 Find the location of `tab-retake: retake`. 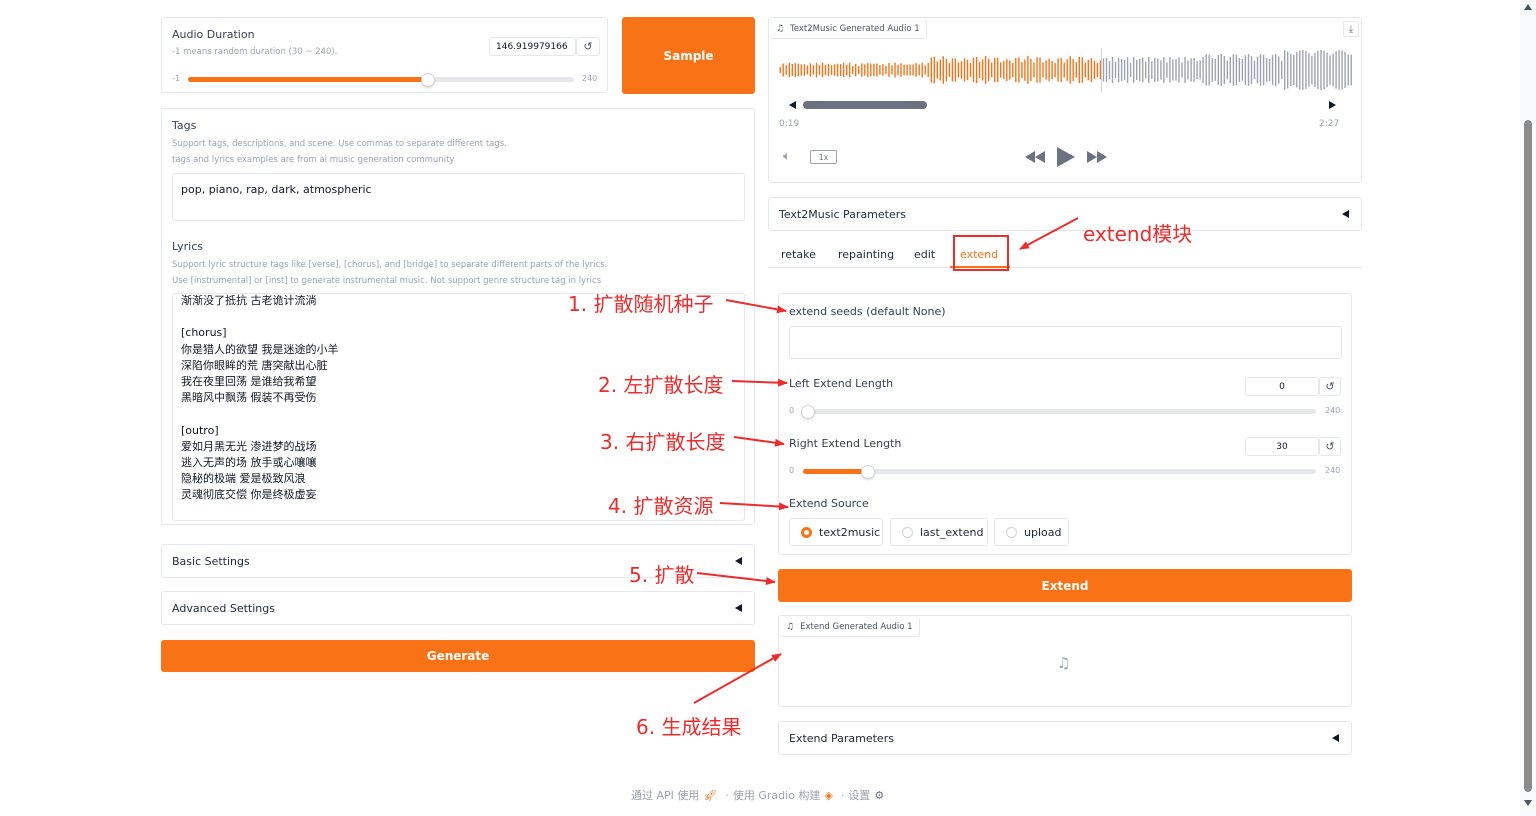

tab-retake: retake is located at coordinates (798, 254).